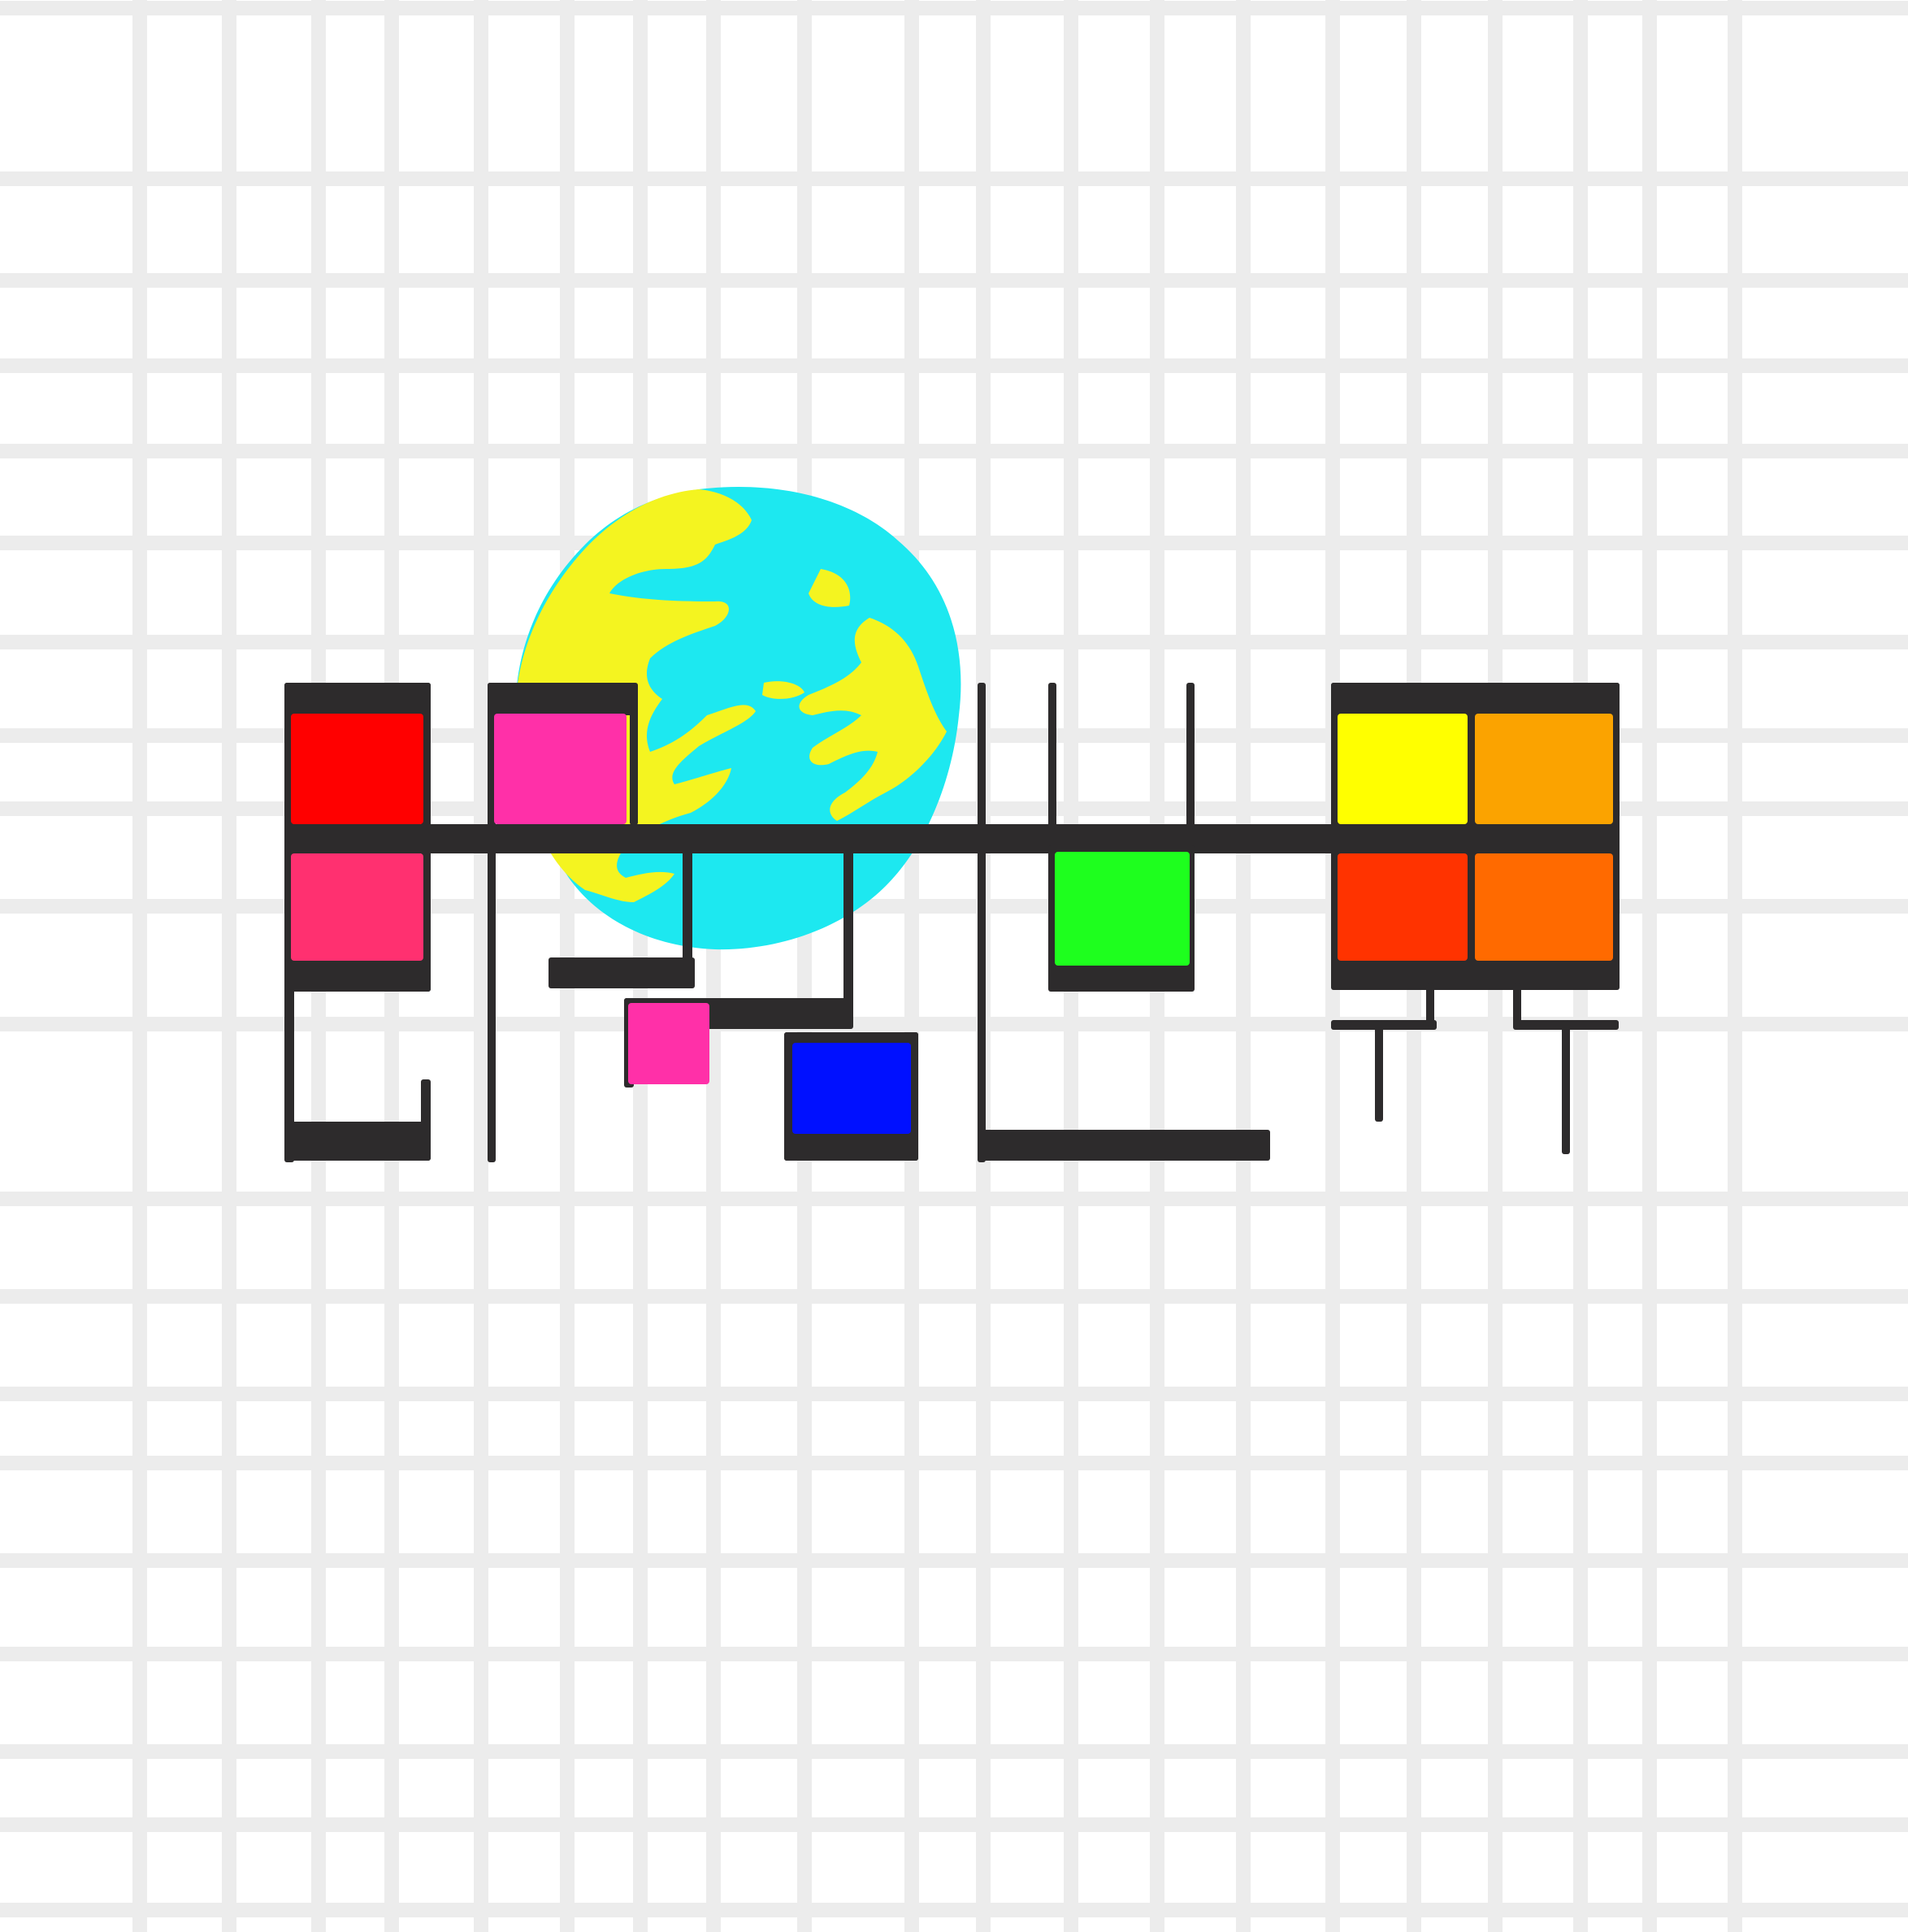 Image resolution: width=1908 pixels, height=1932 pixels. I want to click on tile-yellow, so click(1403, 769).